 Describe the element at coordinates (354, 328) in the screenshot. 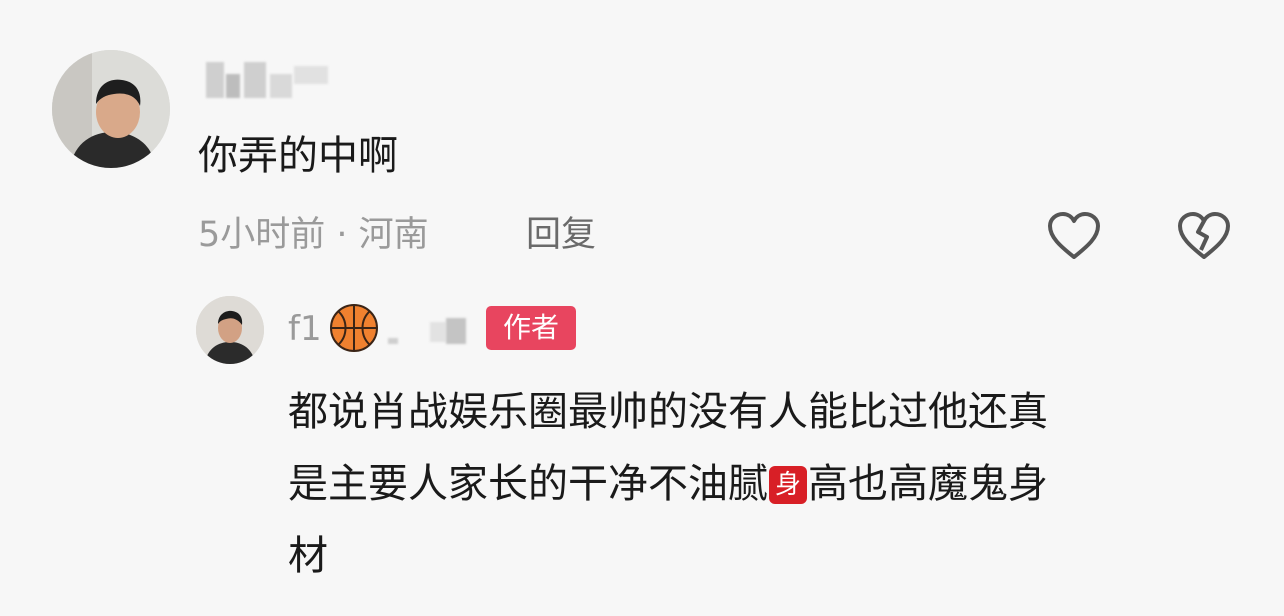

I see `basketball-icon` at that location.